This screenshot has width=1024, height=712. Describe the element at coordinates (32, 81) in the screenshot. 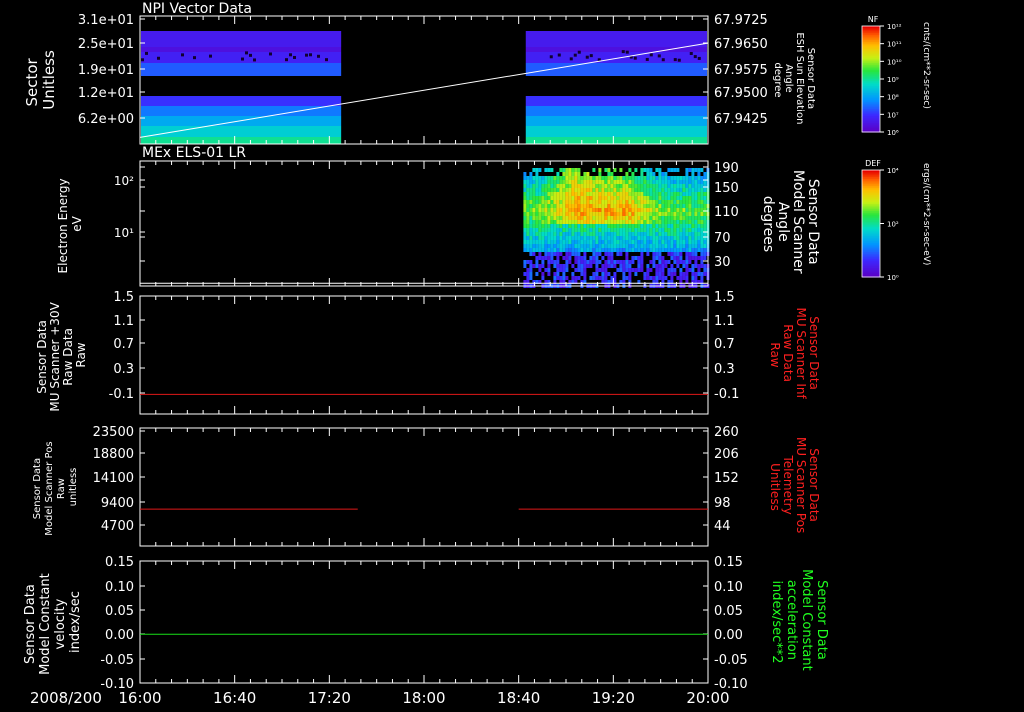

I see `panel-npi-left-label-line1: Sector` at that location.